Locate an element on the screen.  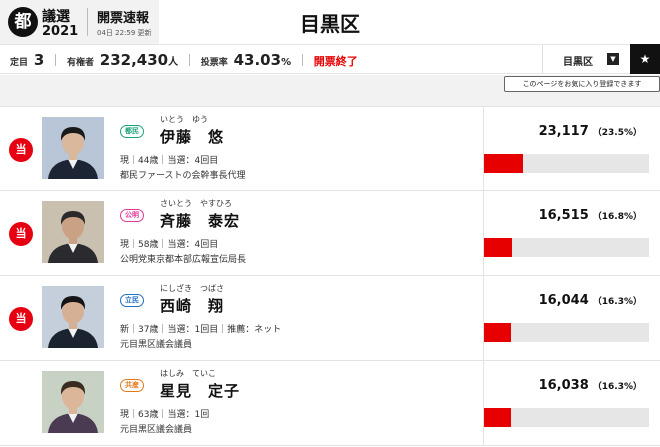
candidate-kana: いとう ゆう is located at coordinates (184, 119).